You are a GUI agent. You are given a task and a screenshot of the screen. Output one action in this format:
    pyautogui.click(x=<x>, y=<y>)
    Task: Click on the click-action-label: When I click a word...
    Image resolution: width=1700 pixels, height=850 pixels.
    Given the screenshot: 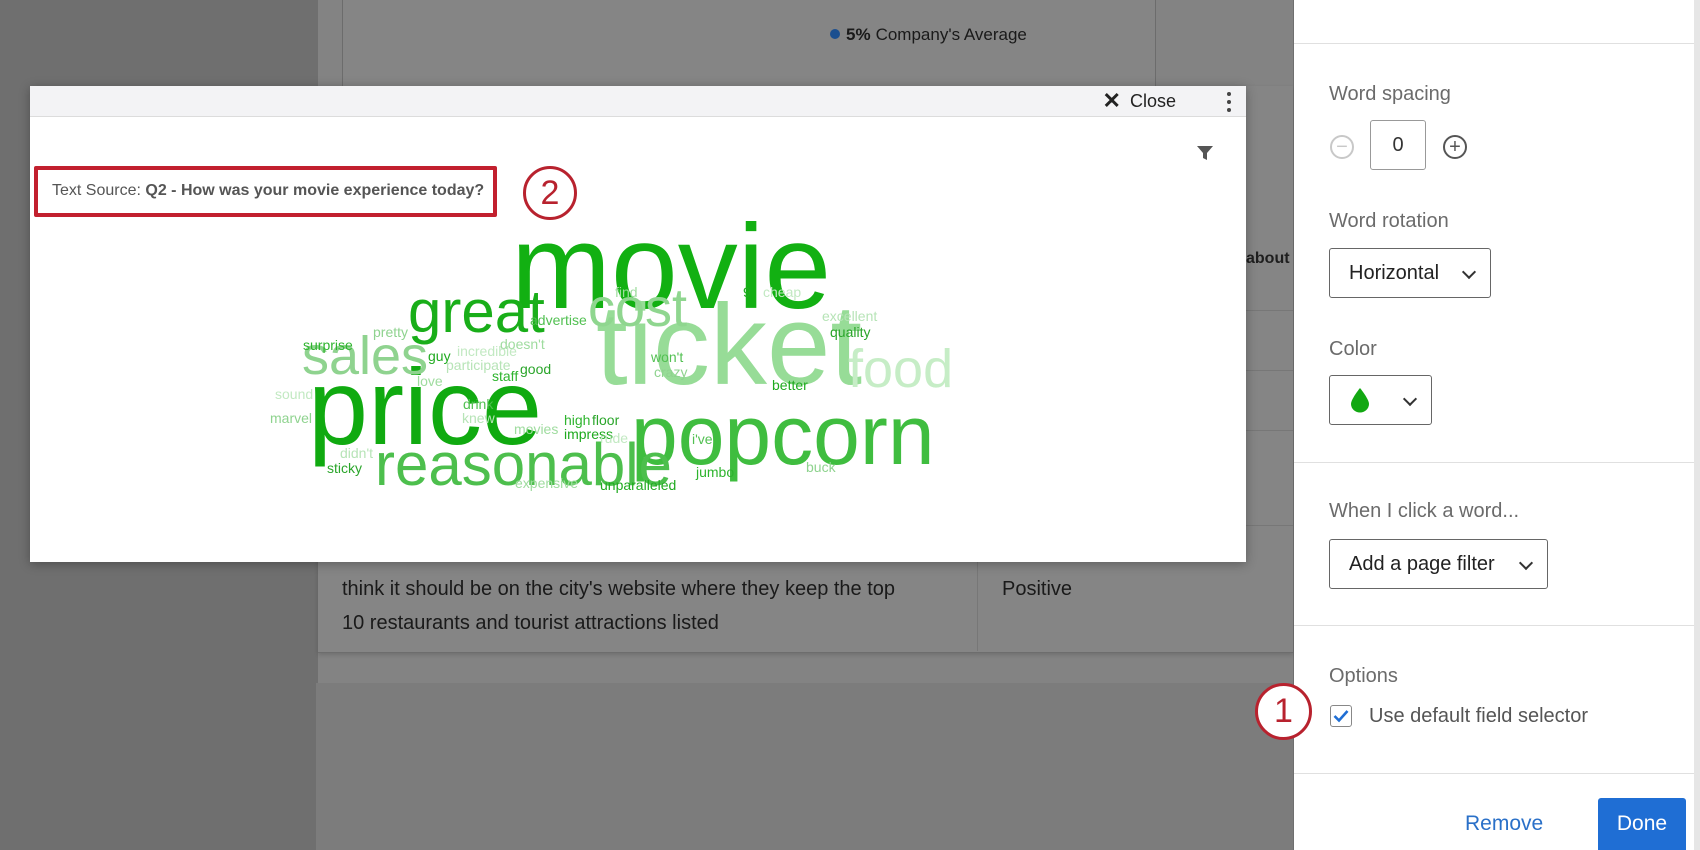 What is the action you would take?
    pyautogui.click(x=1424, y=511)
    